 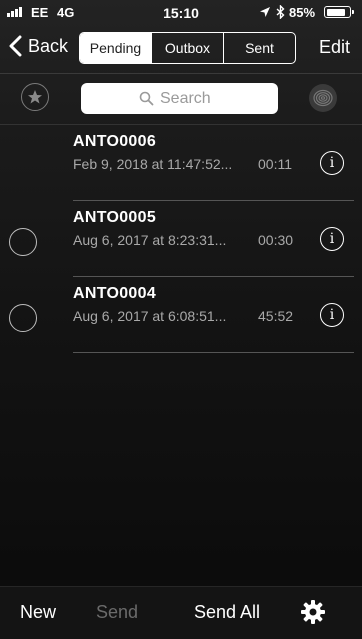 What do you see at coordinates (38, 612) in the screenshot?
I see `new-button: New` at bounding box center [38, 612].